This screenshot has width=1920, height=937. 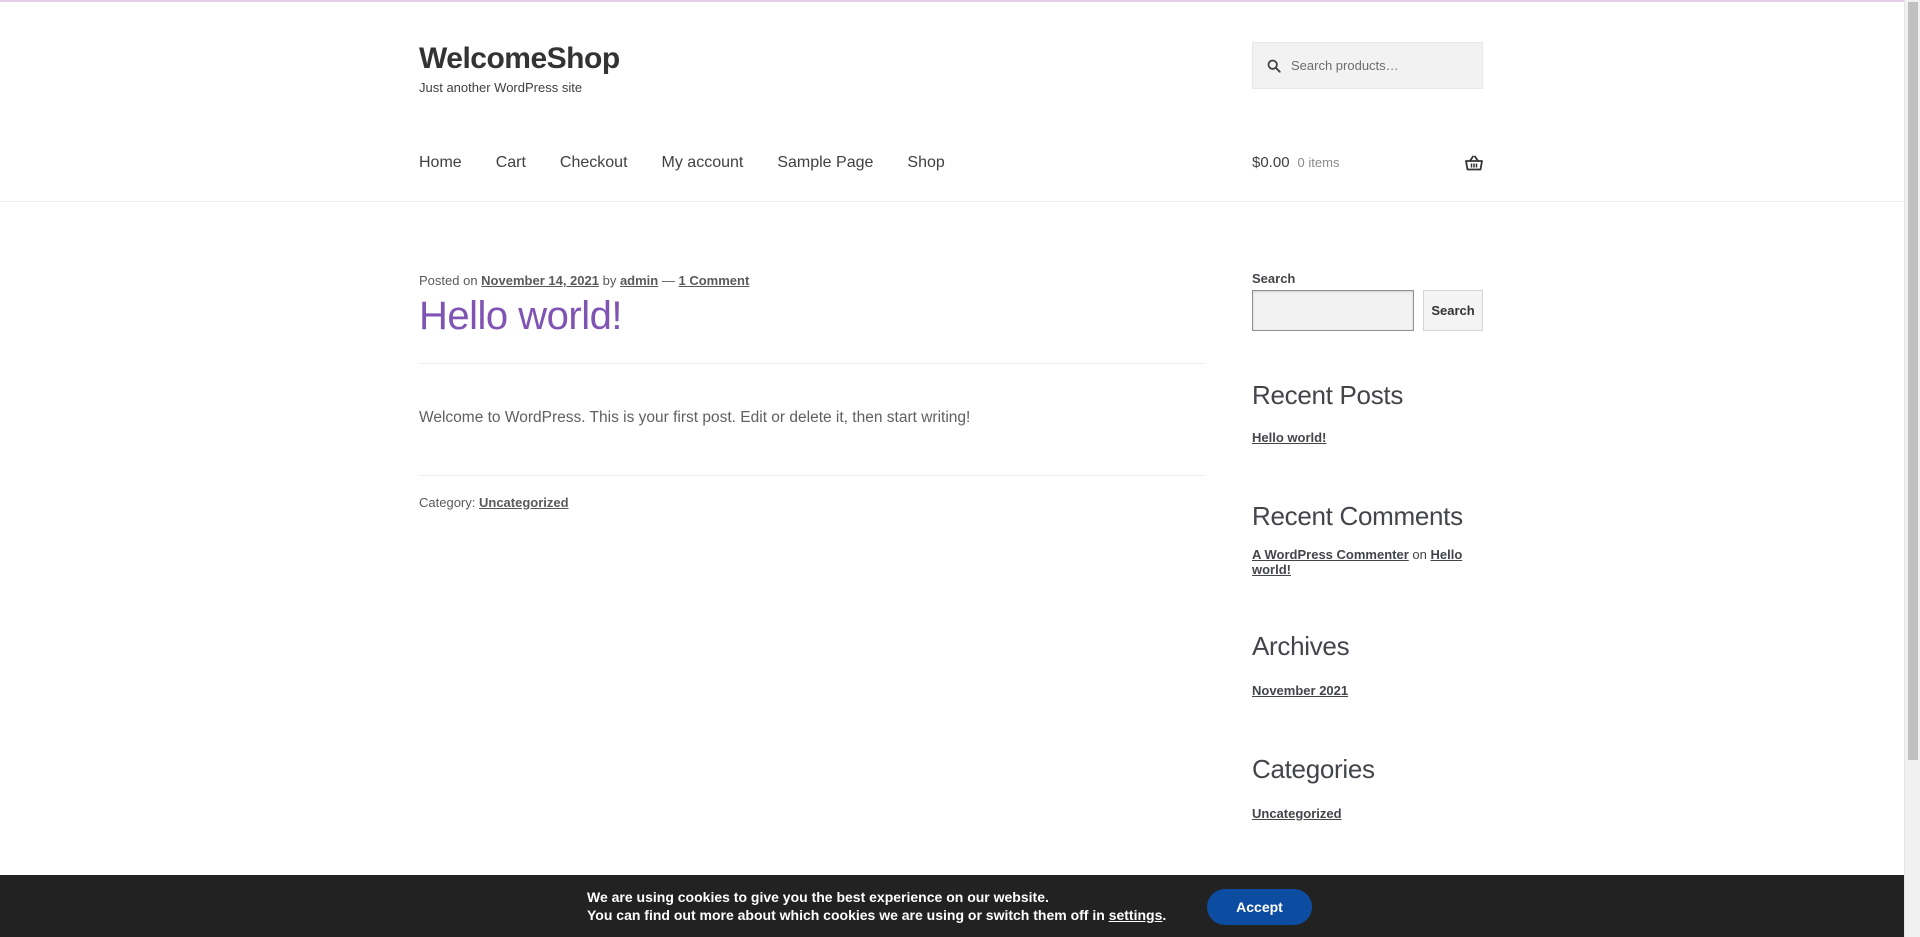 What do you see at coordinates (812, 475) in the screenshot?
I see `post-divider-bottom` at bounding box center [812, 475].